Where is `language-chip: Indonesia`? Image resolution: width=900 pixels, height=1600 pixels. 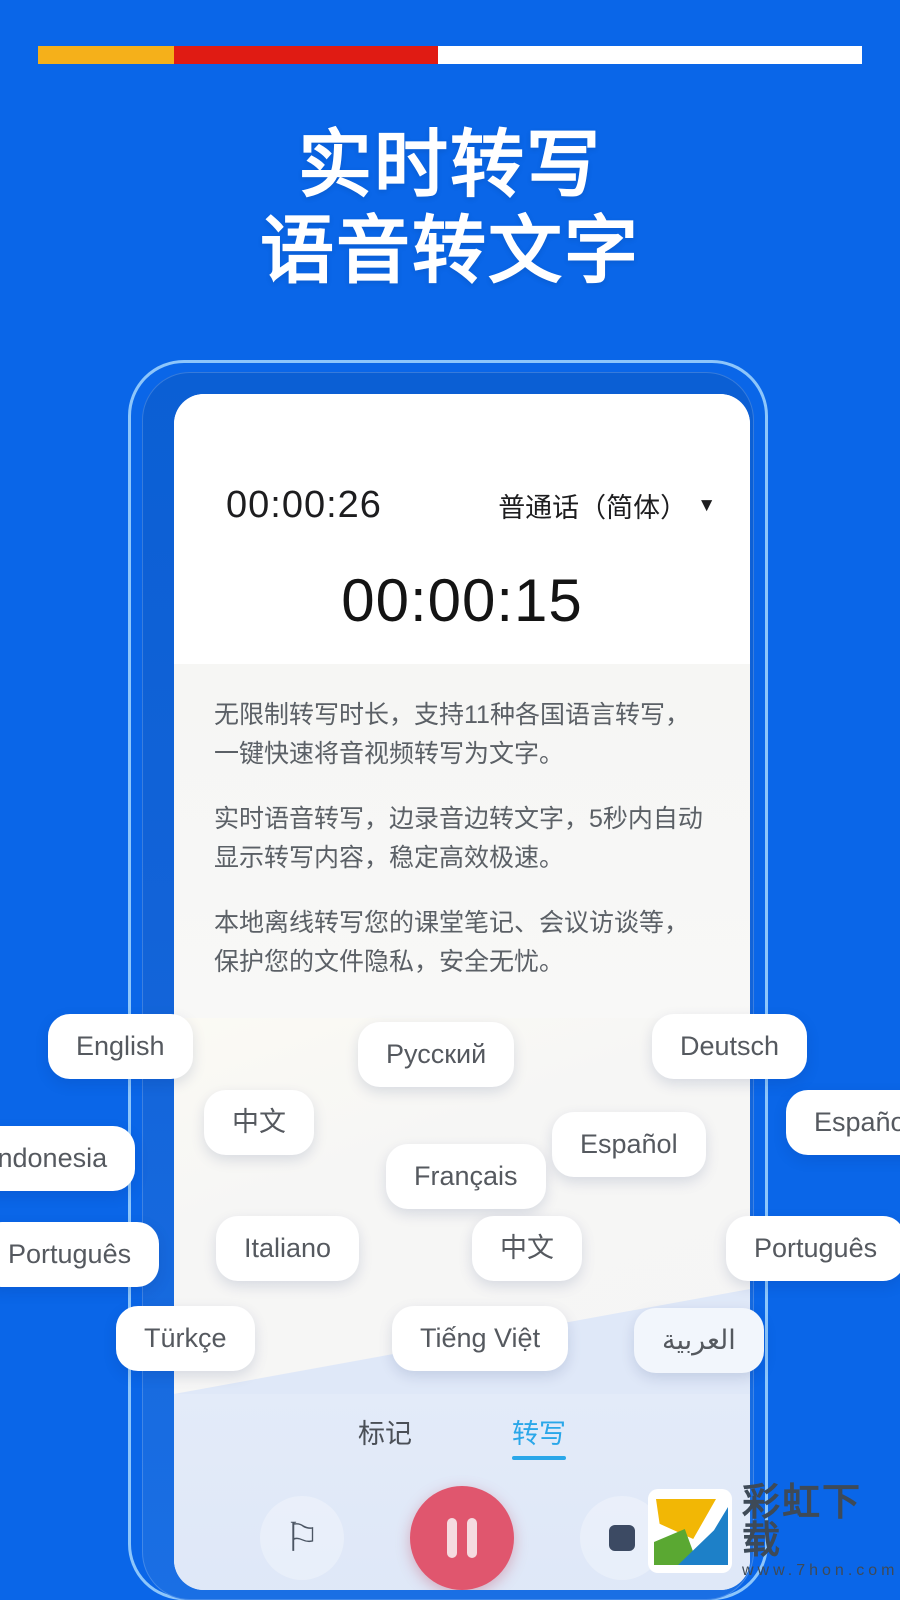 language-chip: Indonesia is located at coordinates (68, 1158).